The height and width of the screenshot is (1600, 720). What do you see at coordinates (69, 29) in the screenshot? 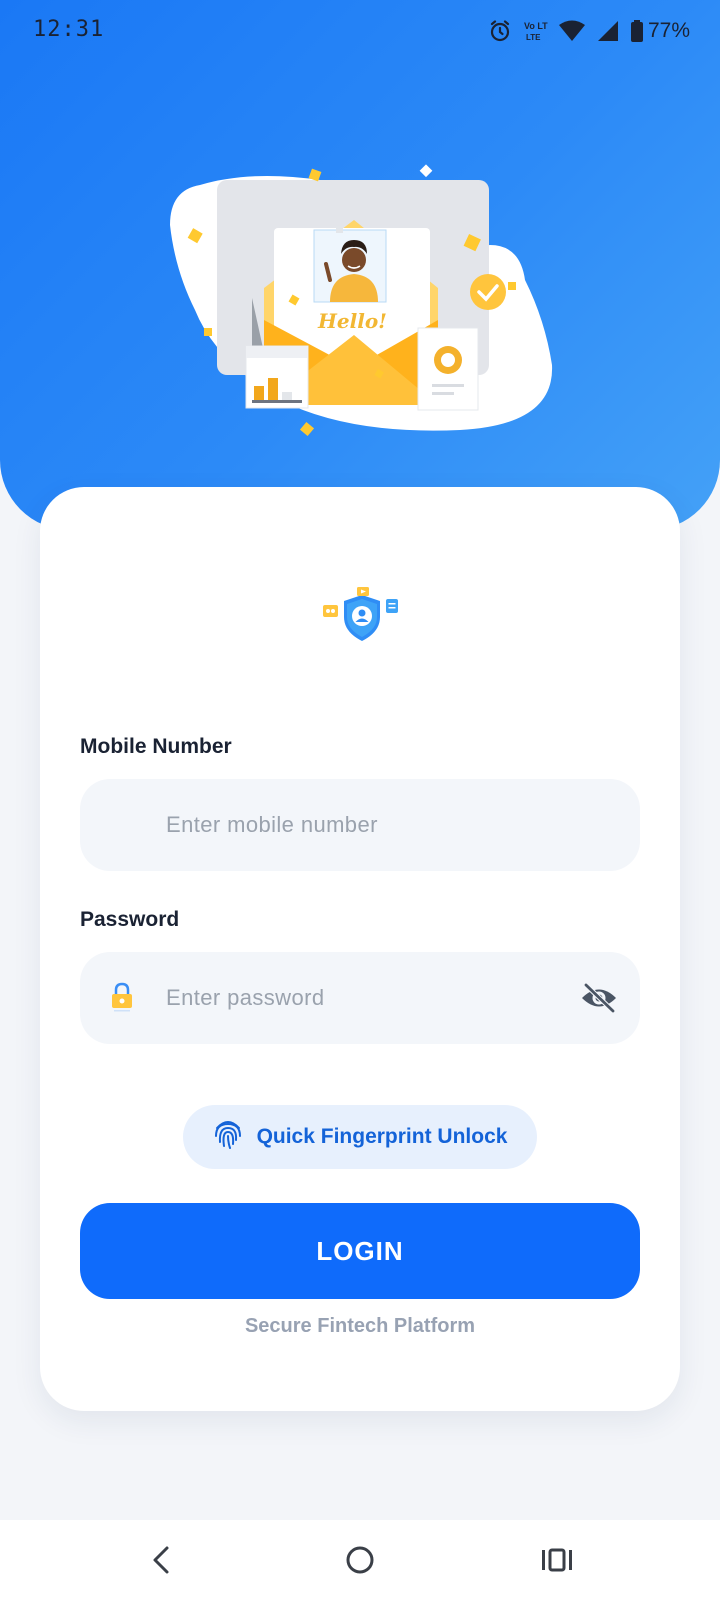
I see `status-time: 12:31` at bounding box center [69, 29].